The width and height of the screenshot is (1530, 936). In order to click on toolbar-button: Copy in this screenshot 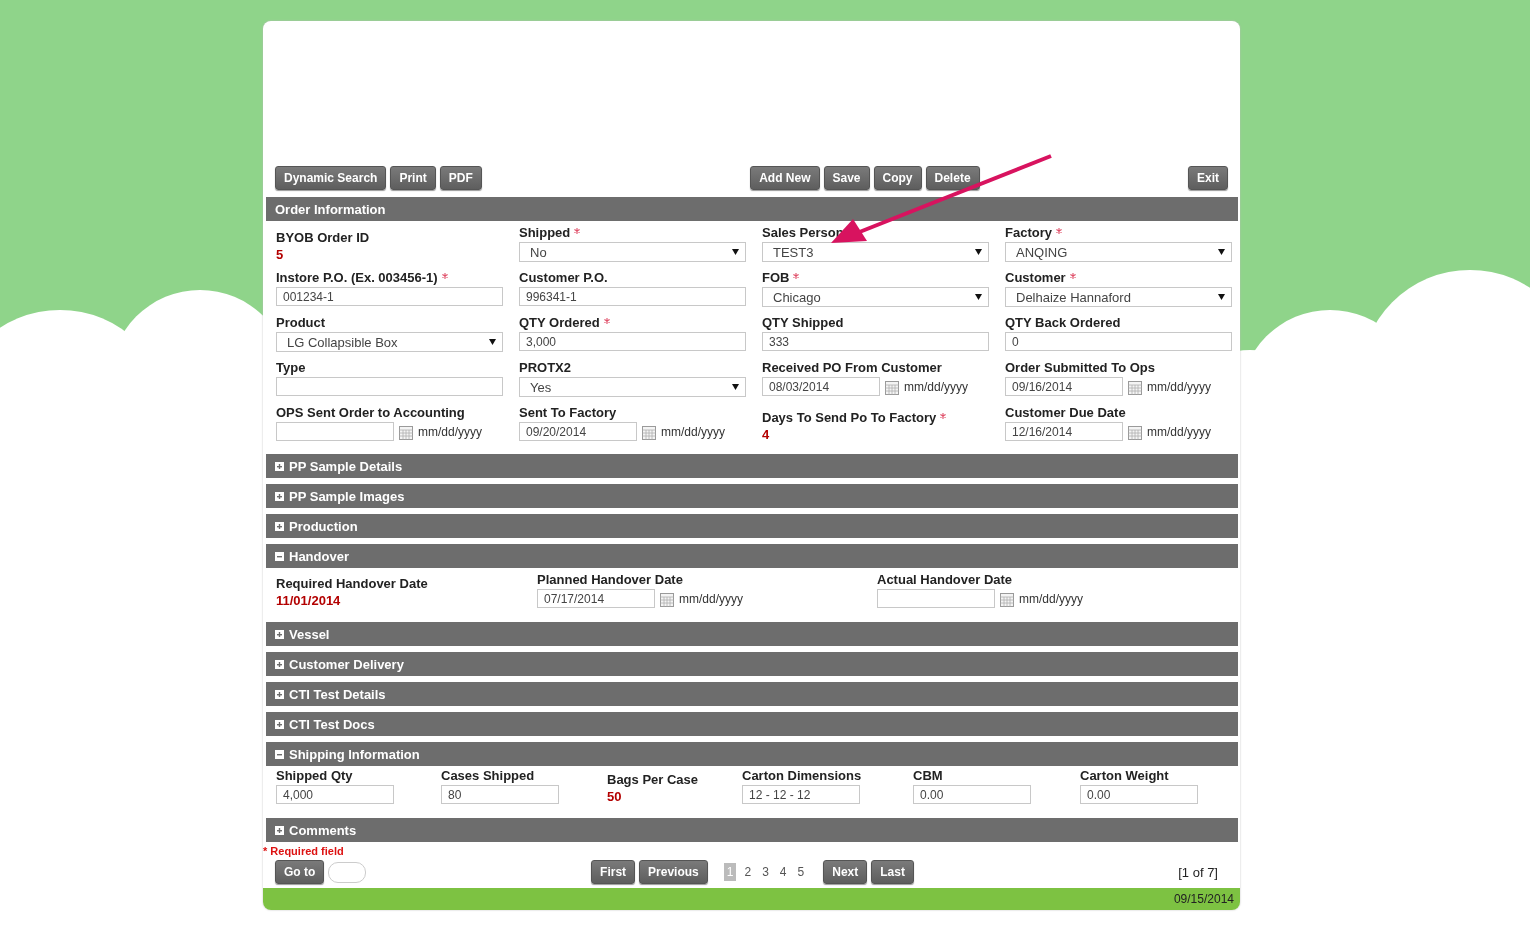, I will do `click(897, 178)`.